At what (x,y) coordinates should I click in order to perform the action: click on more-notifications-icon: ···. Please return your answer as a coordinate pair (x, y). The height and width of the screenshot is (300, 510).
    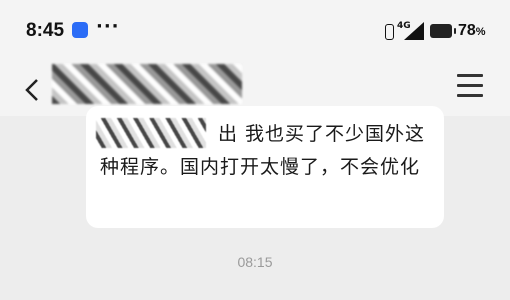
    Looking at the image, I should click on (108, 26).